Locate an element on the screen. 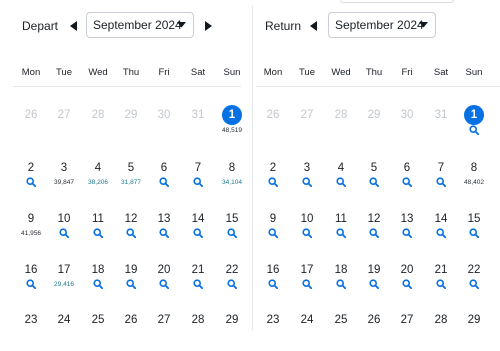 The width and height of the screenshot is (500, 351). day-number: 5 is located at coordinates (374, 168).